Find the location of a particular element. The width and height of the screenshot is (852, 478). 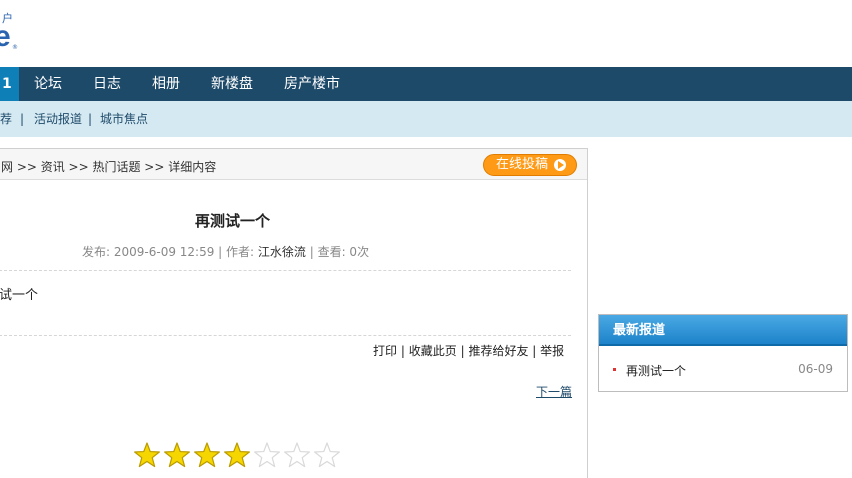

bookmark-link: 收藏此页 is located at coordinates (433, 351).